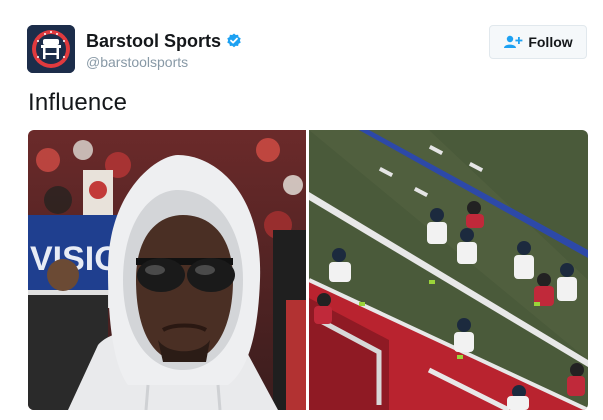  What do you see at coordinates (234, 40) in the screenshot?
I see `verified-badge-icon` at bounding box center [234, 40].